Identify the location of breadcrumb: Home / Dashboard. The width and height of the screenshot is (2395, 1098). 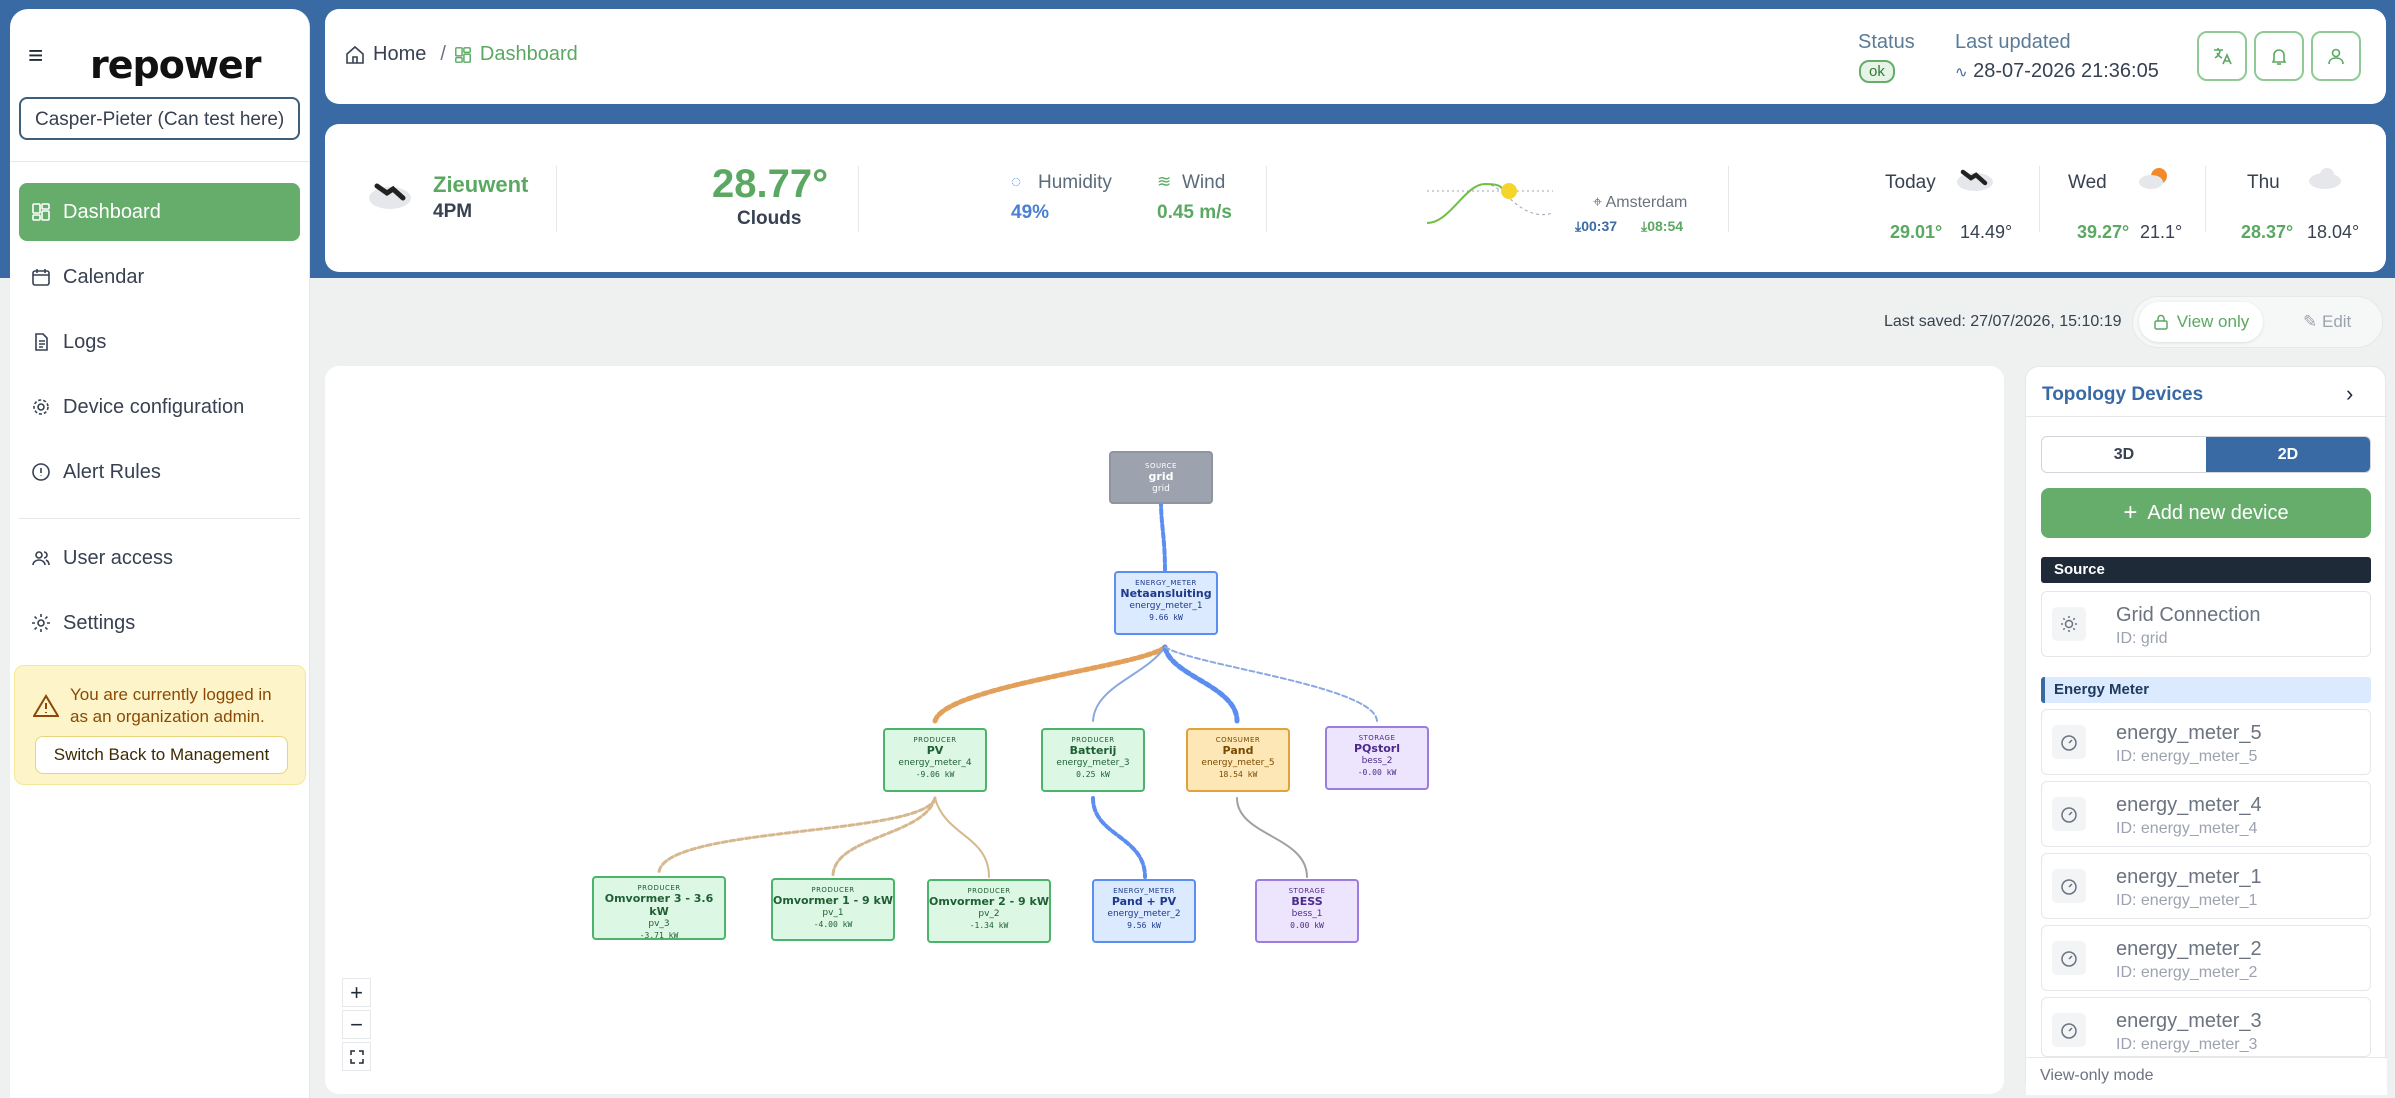
(461, 54).